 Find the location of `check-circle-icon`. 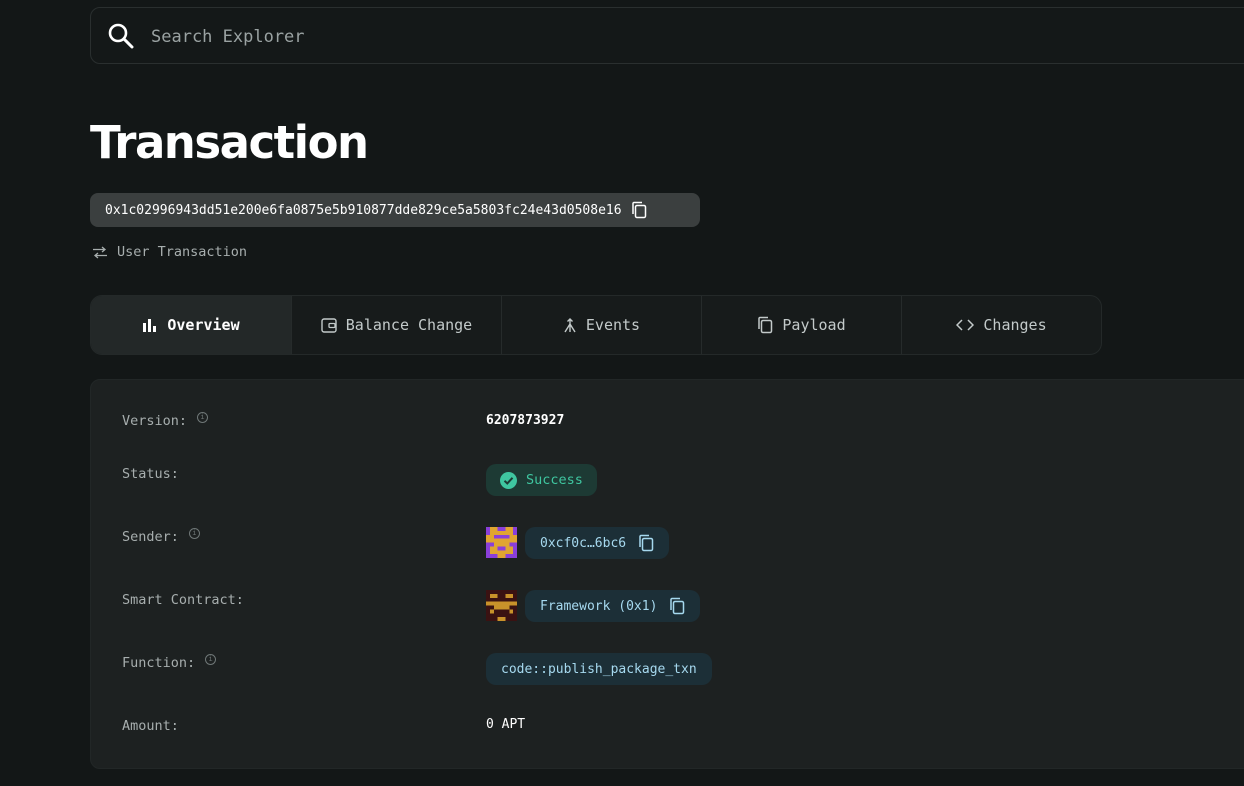

check-circle-icon is located at coordinates (508, 480).